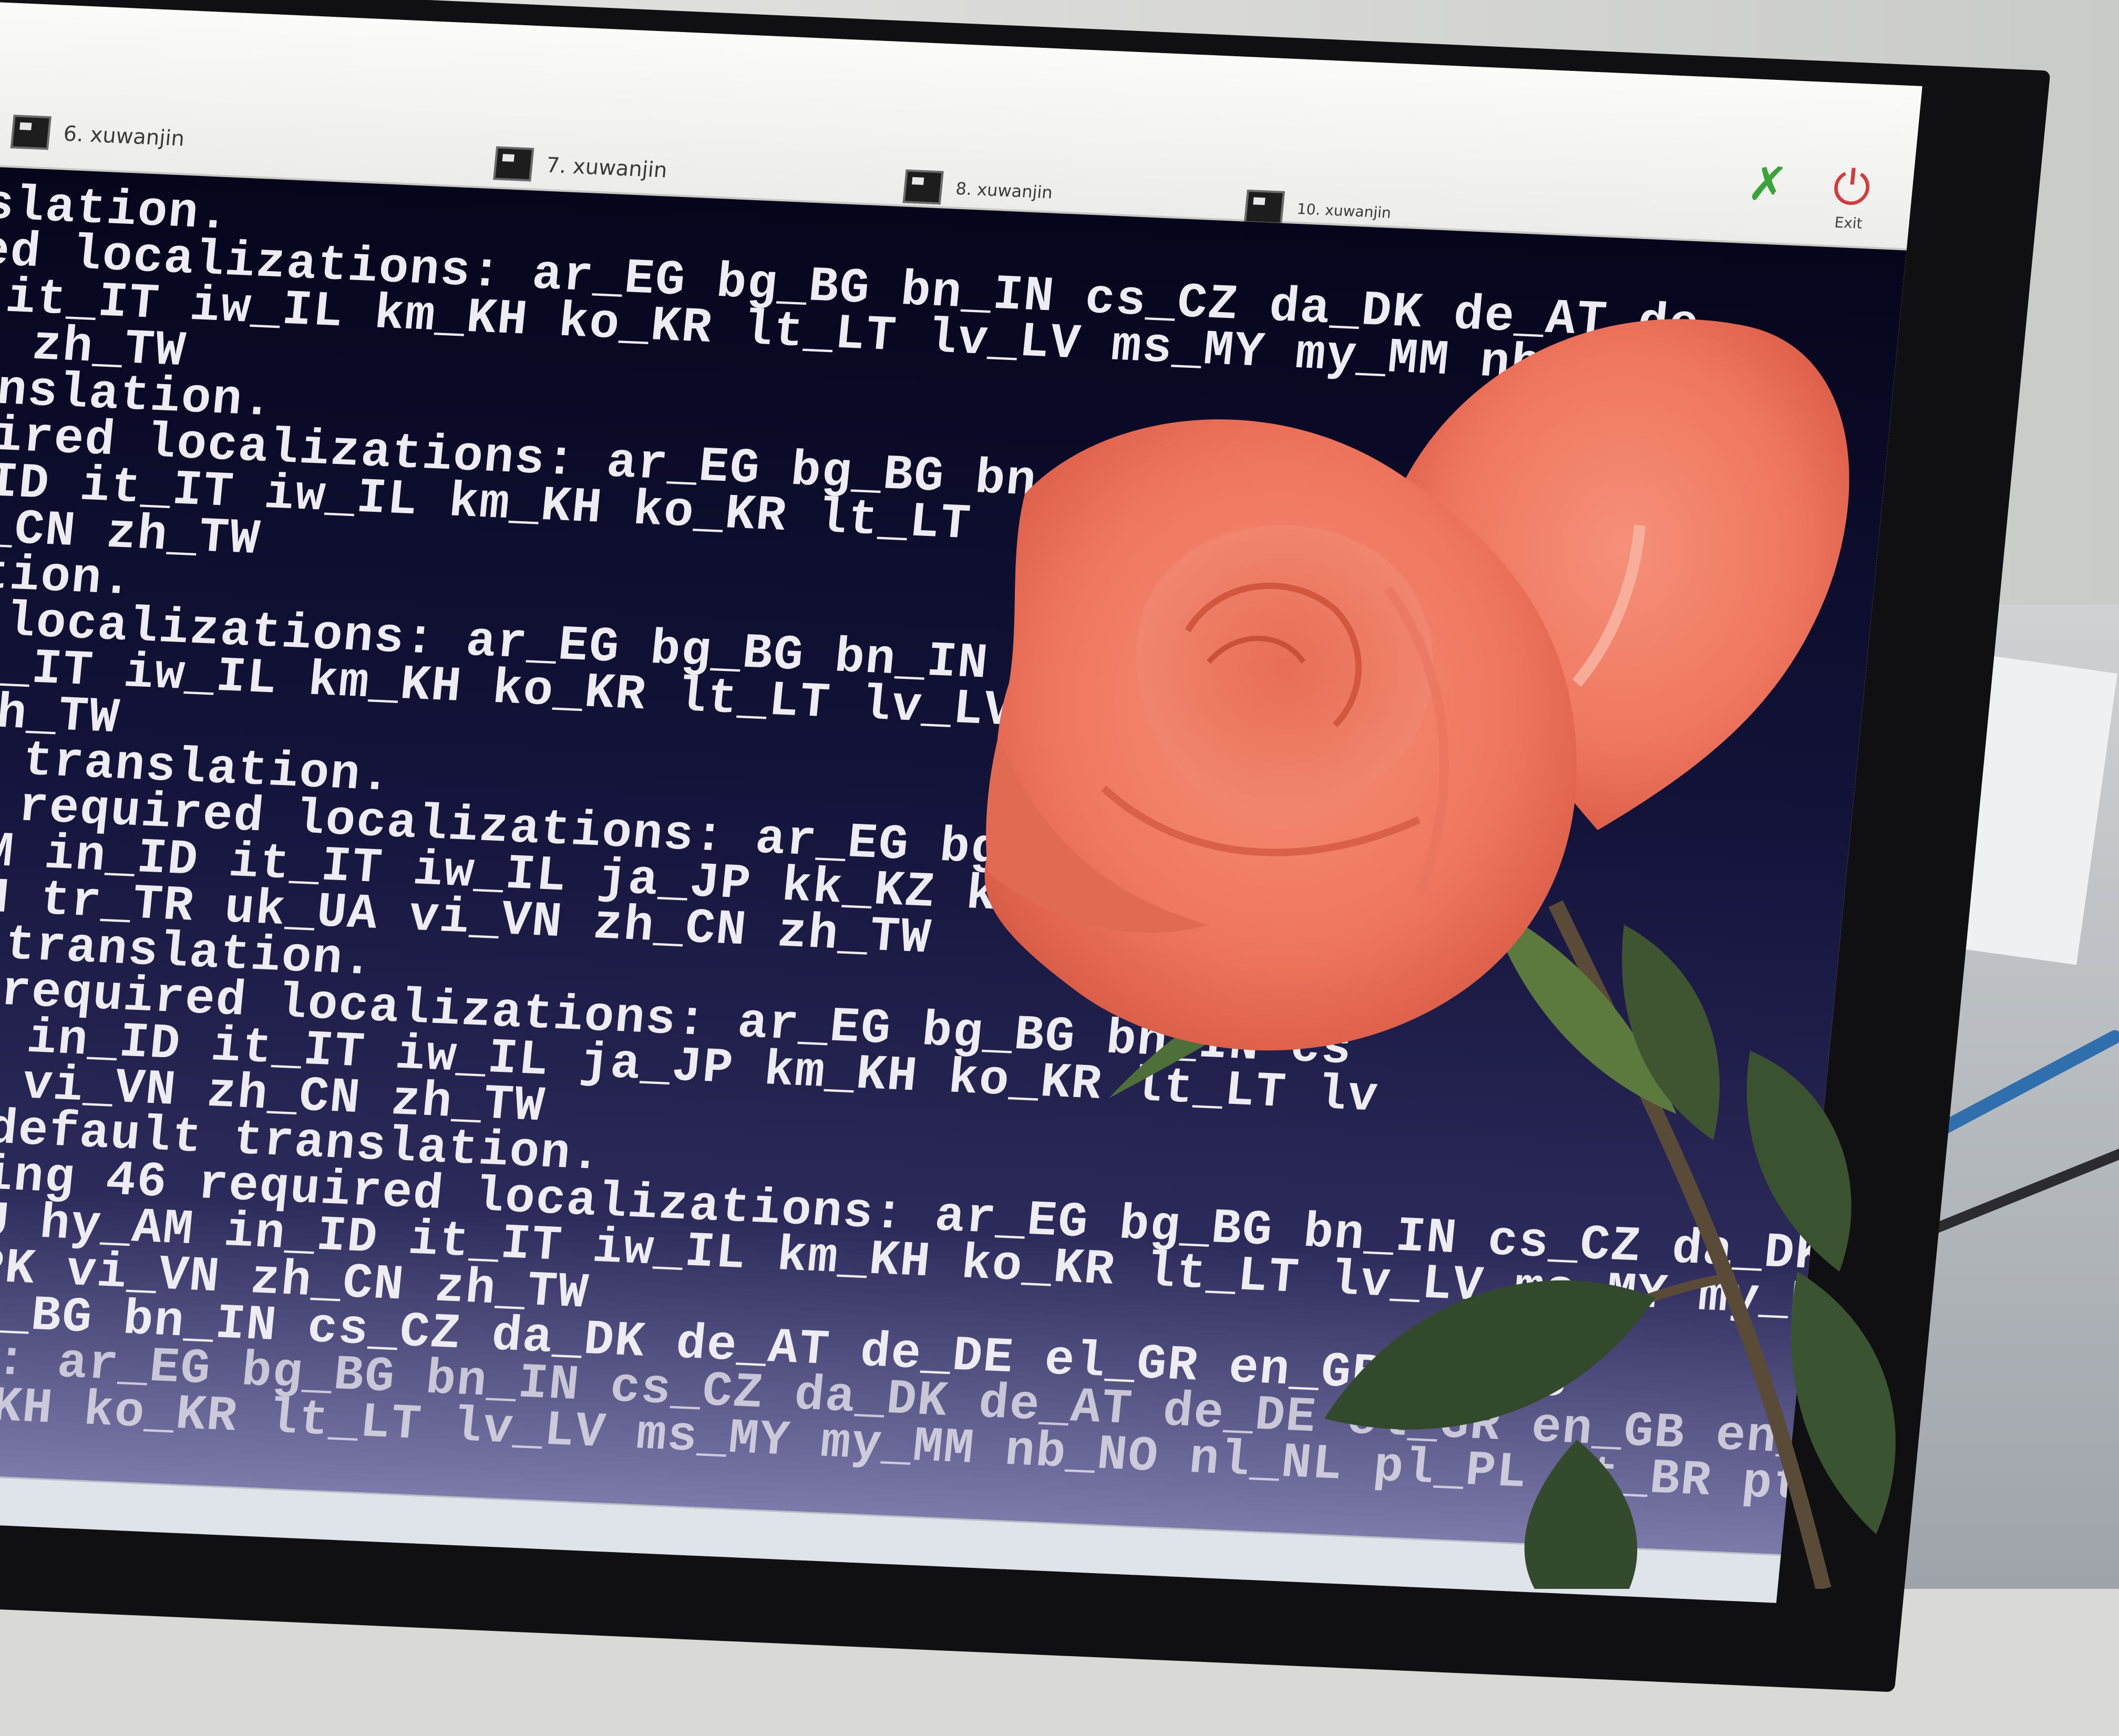 The height and width of the screenshot is (1736, 2119). I want to click on rose-inner-petal, so click(1284, 668).